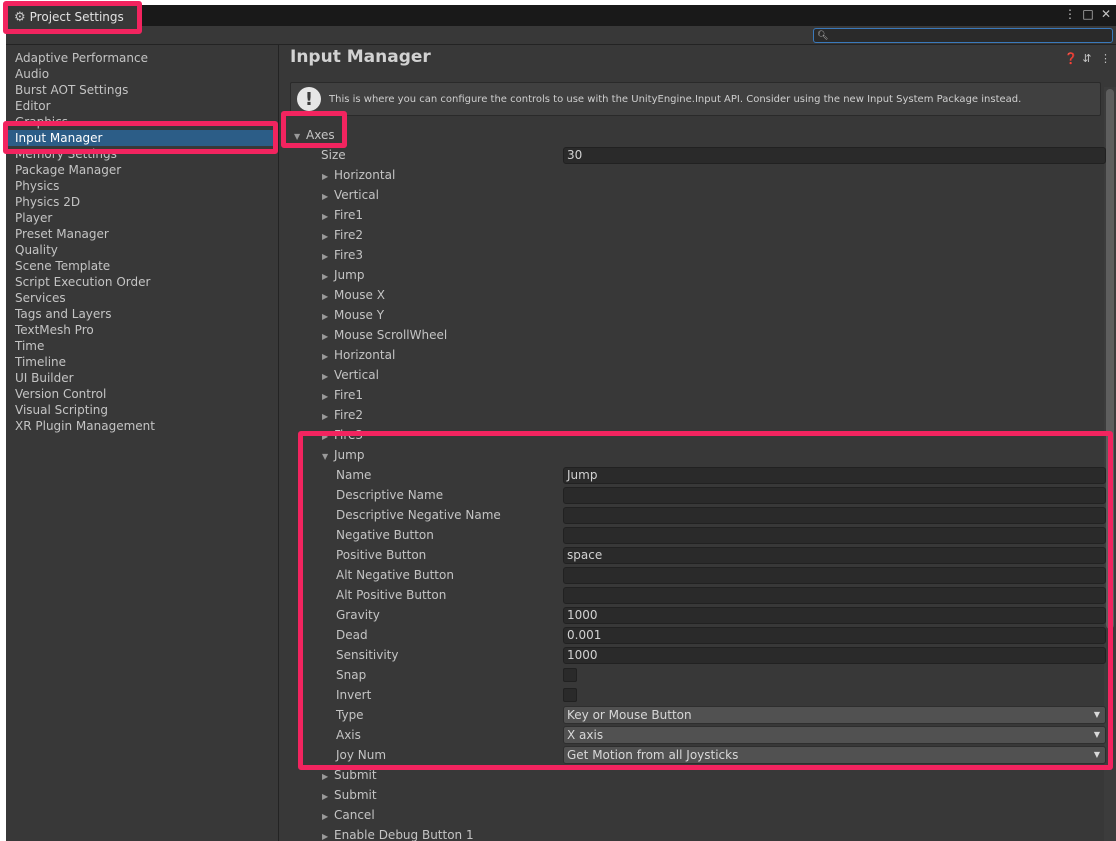 Image resolution: width=1116 pixels, height=841 pixels. What do you see at coordinates (142, 58) in the screenshot?
I see `sidebar-item-adaptive-performance: Adaptive Performance` at bounding box center [142, 58].